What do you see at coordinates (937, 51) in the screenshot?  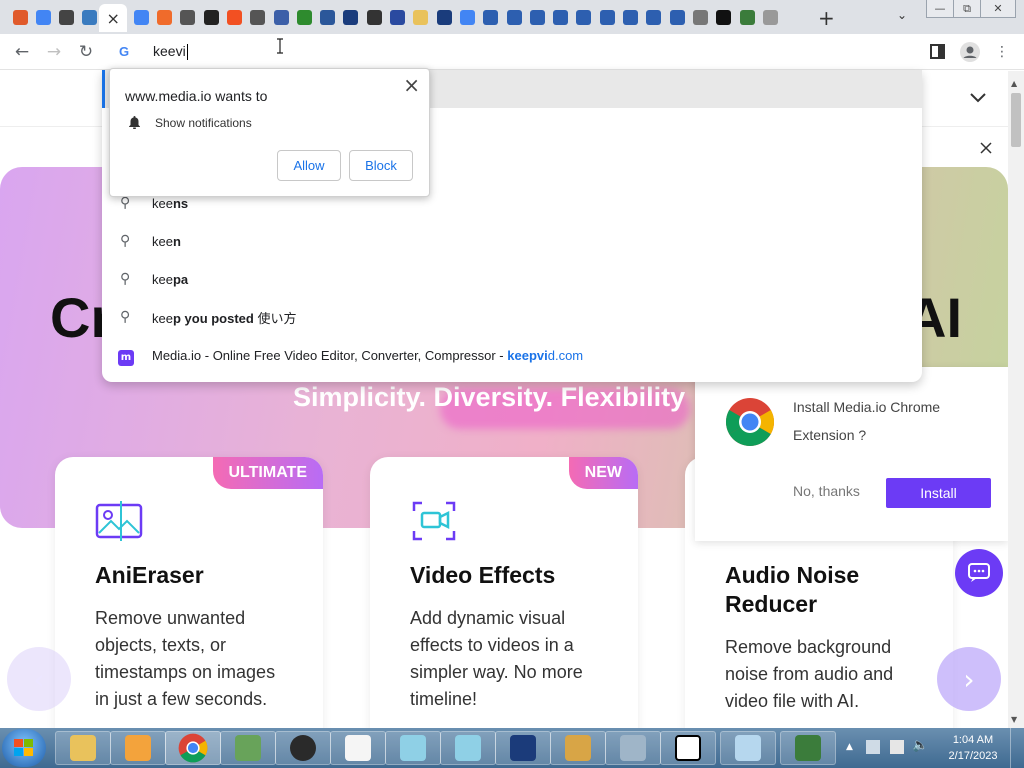 I see `side-panel-icon` at bounding box center [937, 51].